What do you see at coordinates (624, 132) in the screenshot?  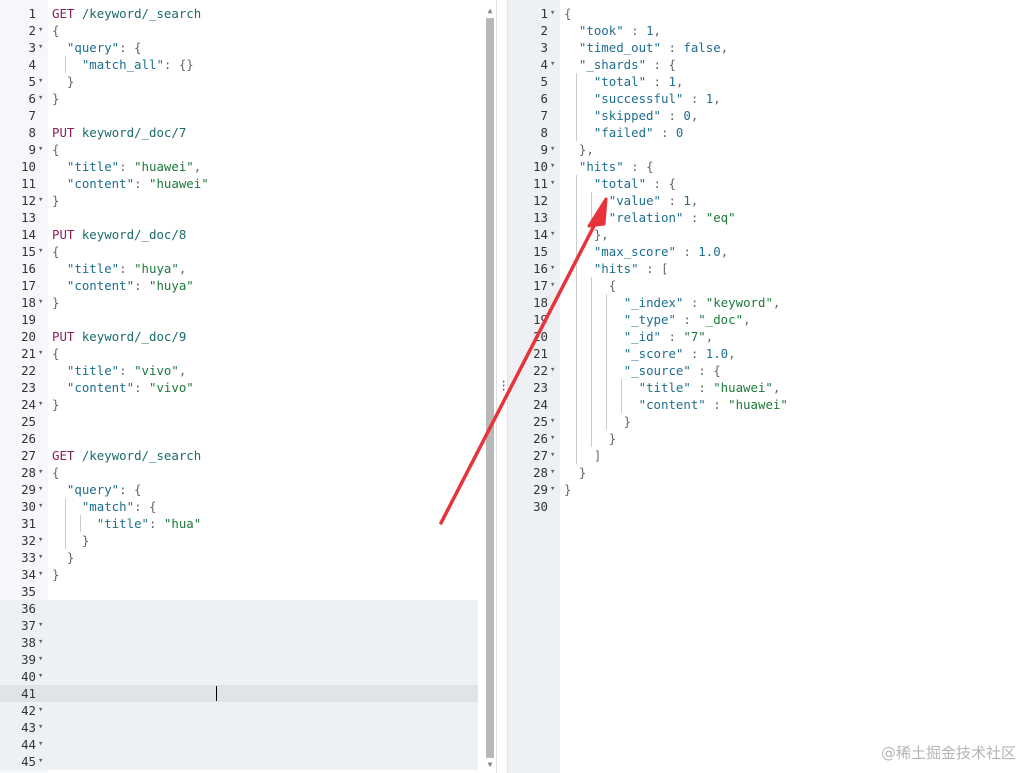 I see `code-line: "failed" : 0` at bounding box center [624, 132].